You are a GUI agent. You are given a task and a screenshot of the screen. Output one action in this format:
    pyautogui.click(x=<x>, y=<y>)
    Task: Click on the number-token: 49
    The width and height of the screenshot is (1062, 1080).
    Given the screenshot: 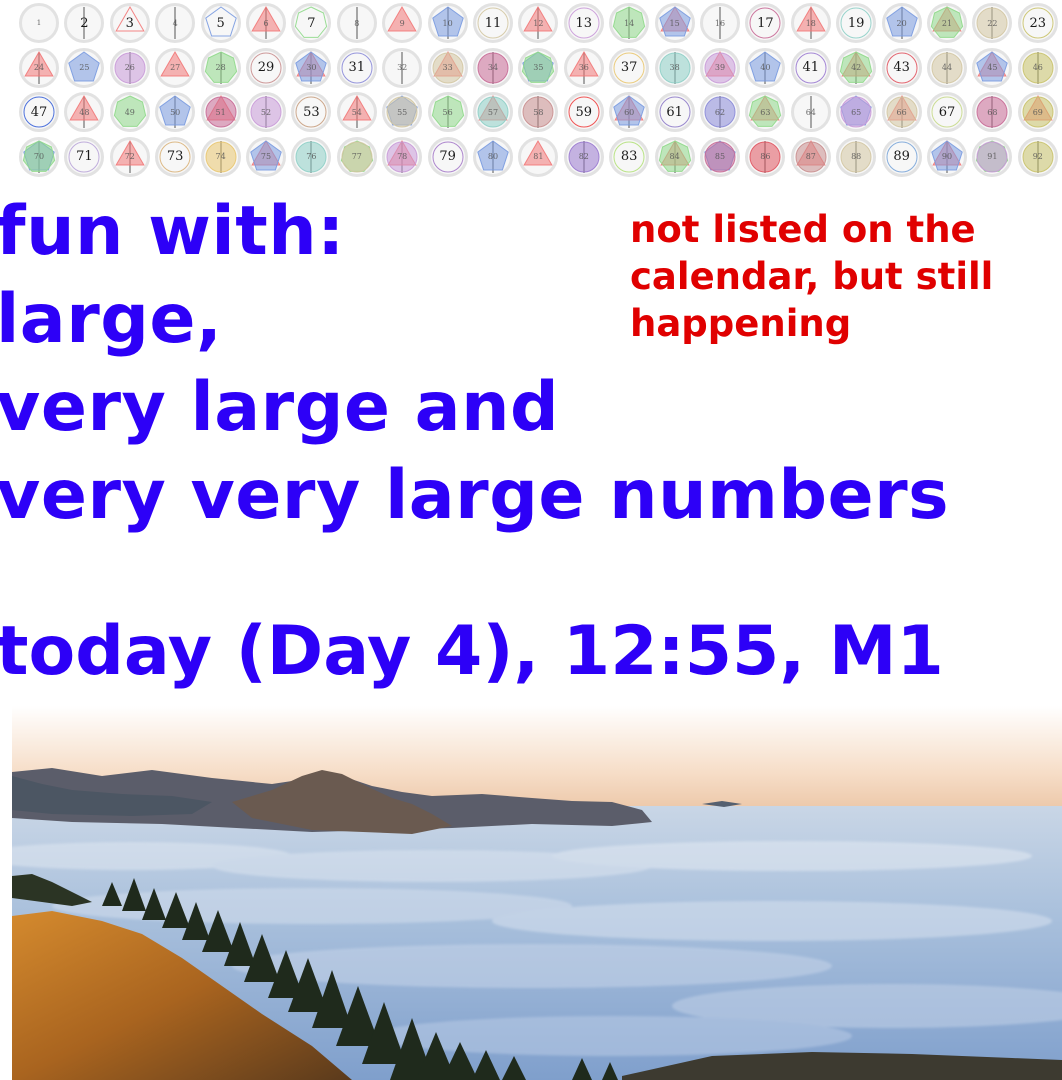 What is the action you would take?
    pyautogui.click(x=130, y=112)
    